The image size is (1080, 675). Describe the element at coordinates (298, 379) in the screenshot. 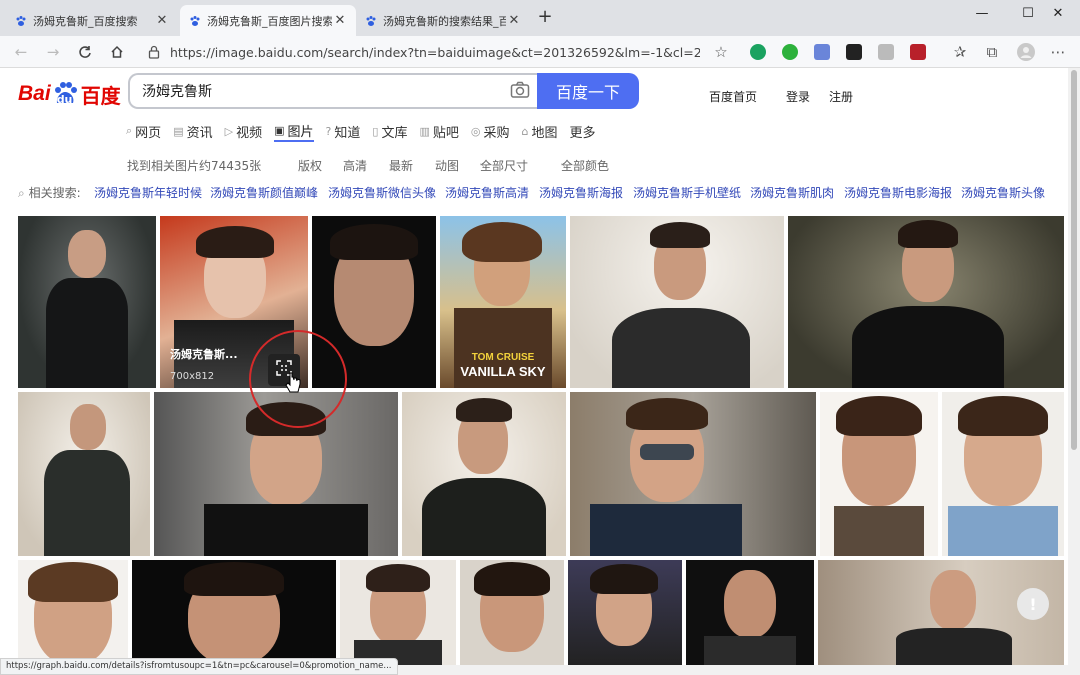

I see `highlight-circle` at that location.